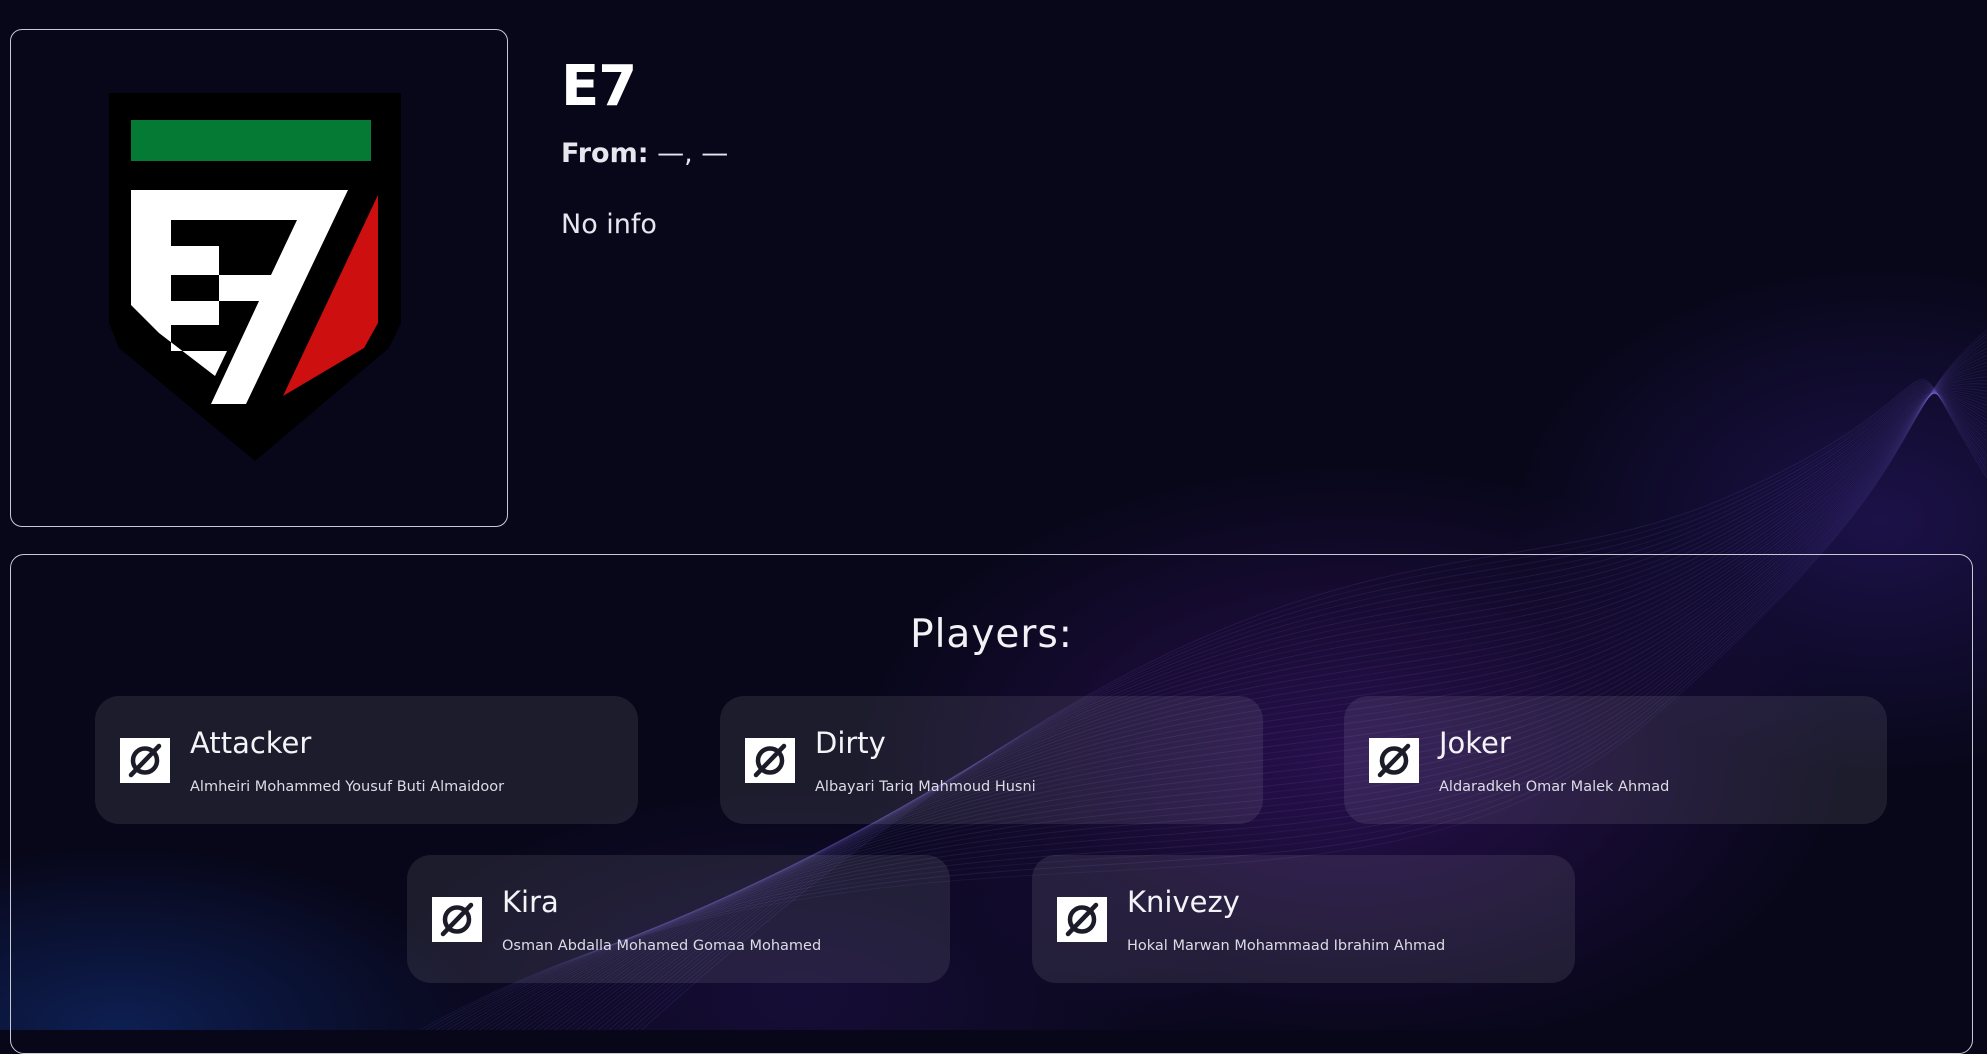 The height and width of the screenshot is (1054, 1987). What do you see at coordinates (605, 153) in the screenshot?
I see `from-label: From:` at bounding box center [605, 153].